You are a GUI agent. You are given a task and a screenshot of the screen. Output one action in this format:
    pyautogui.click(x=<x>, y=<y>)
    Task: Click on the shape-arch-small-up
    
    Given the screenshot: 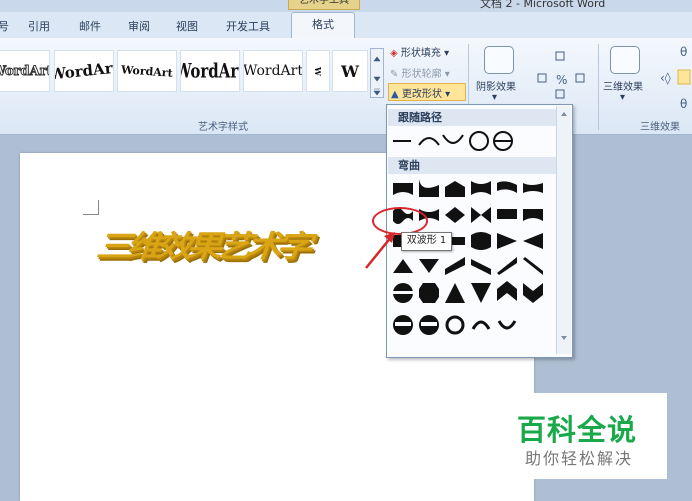 What is the action you would take?
    pyautogui.click(x=481, y=325)
    